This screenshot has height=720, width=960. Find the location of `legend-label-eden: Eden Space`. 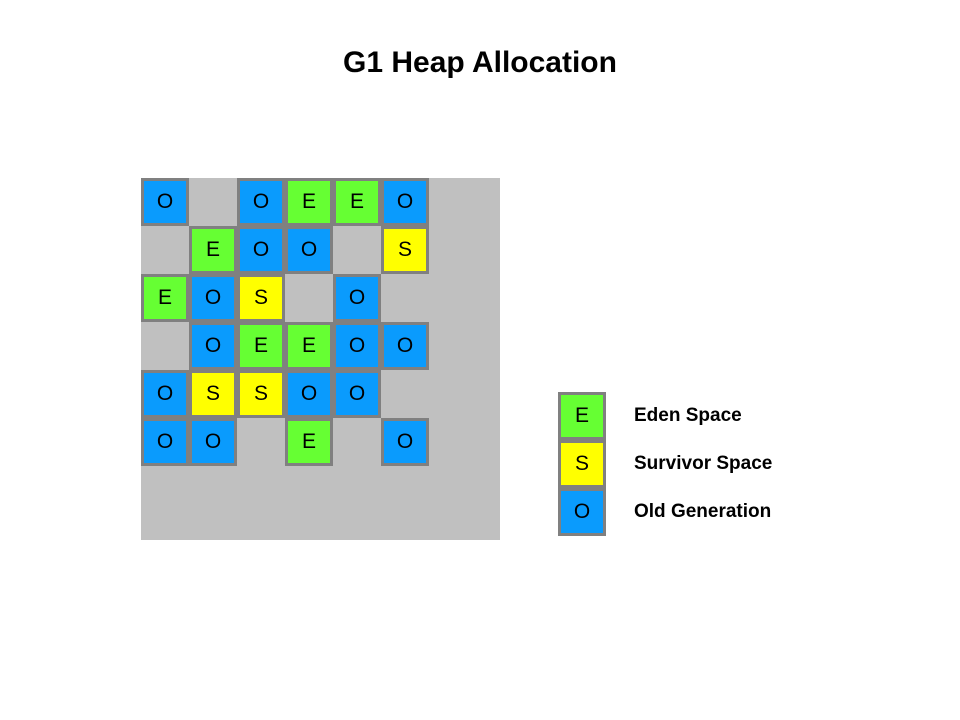

legend-label-eden: Eden Space is located at coordinates (688, 415).